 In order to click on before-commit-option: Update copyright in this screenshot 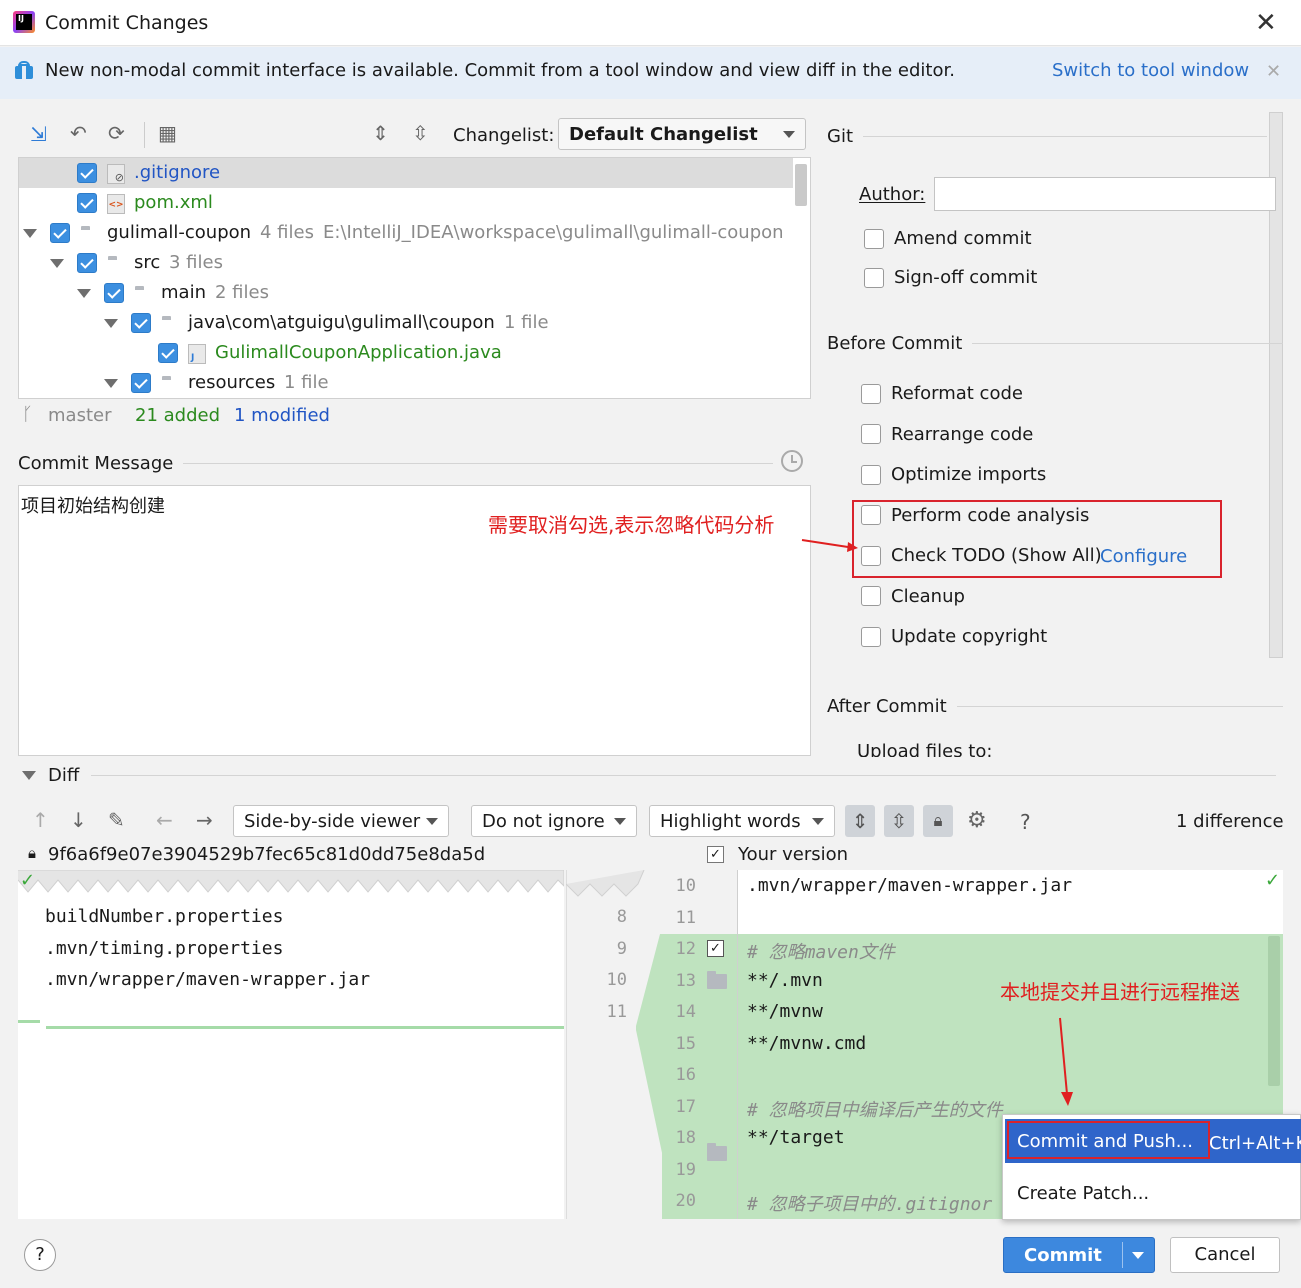, I will do `click(954, 636)`.